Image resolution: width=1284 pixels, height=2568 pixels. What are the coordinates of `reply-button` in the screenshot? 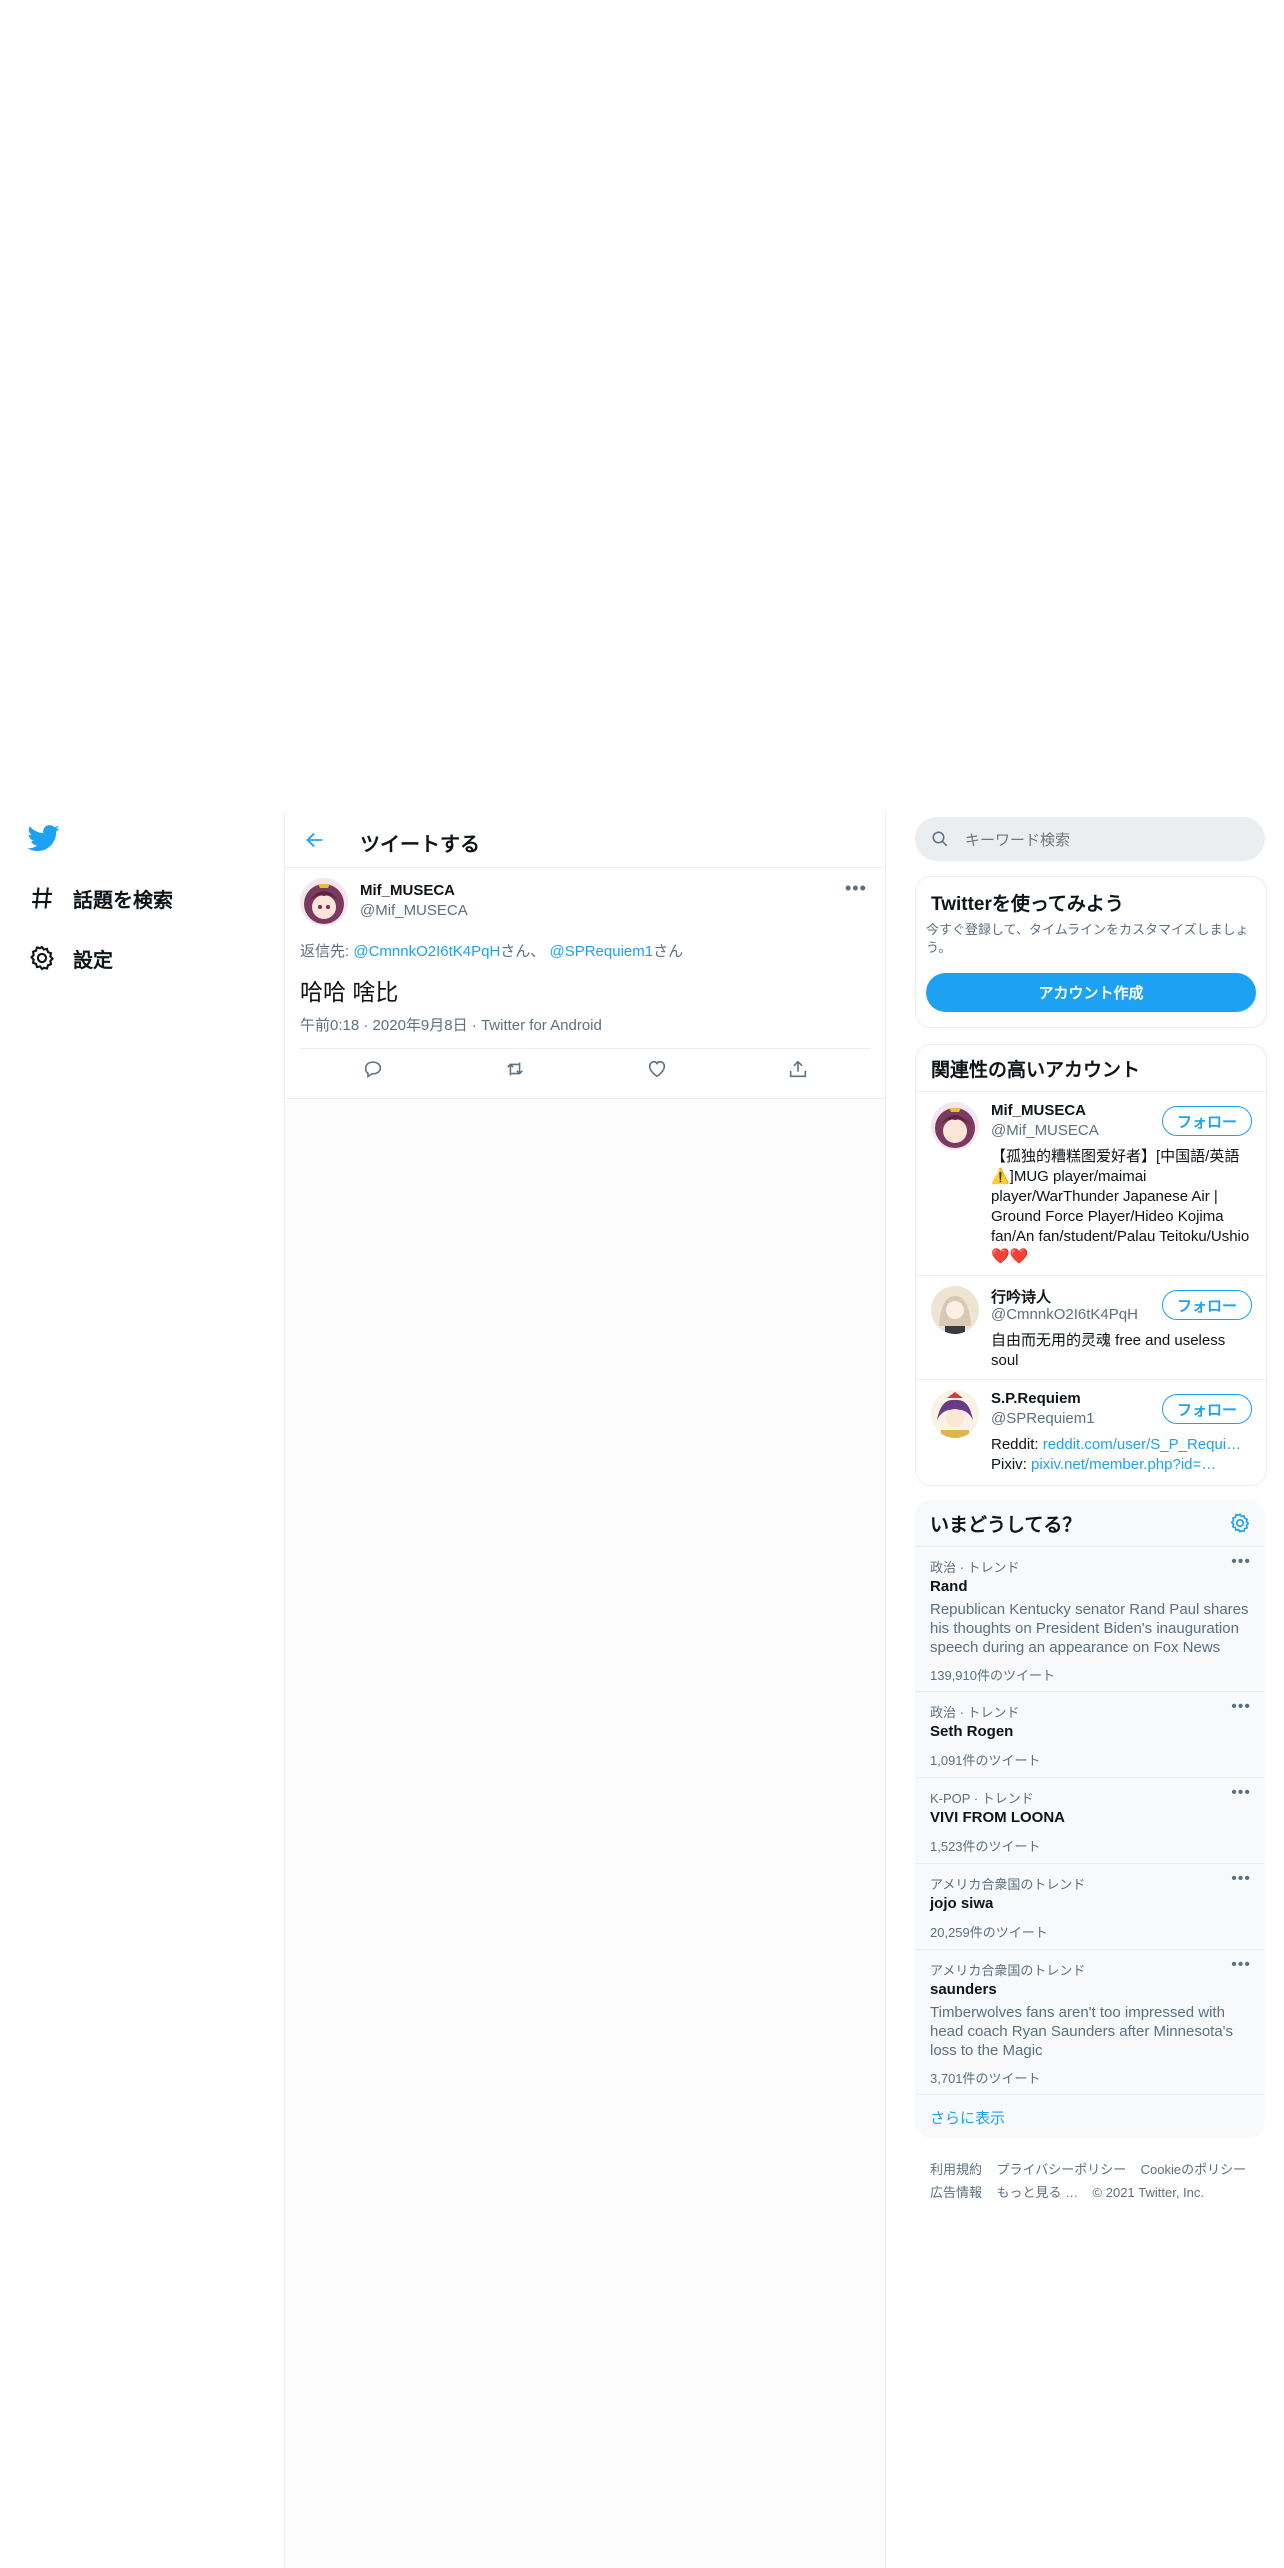 It's located at (373, 1069).